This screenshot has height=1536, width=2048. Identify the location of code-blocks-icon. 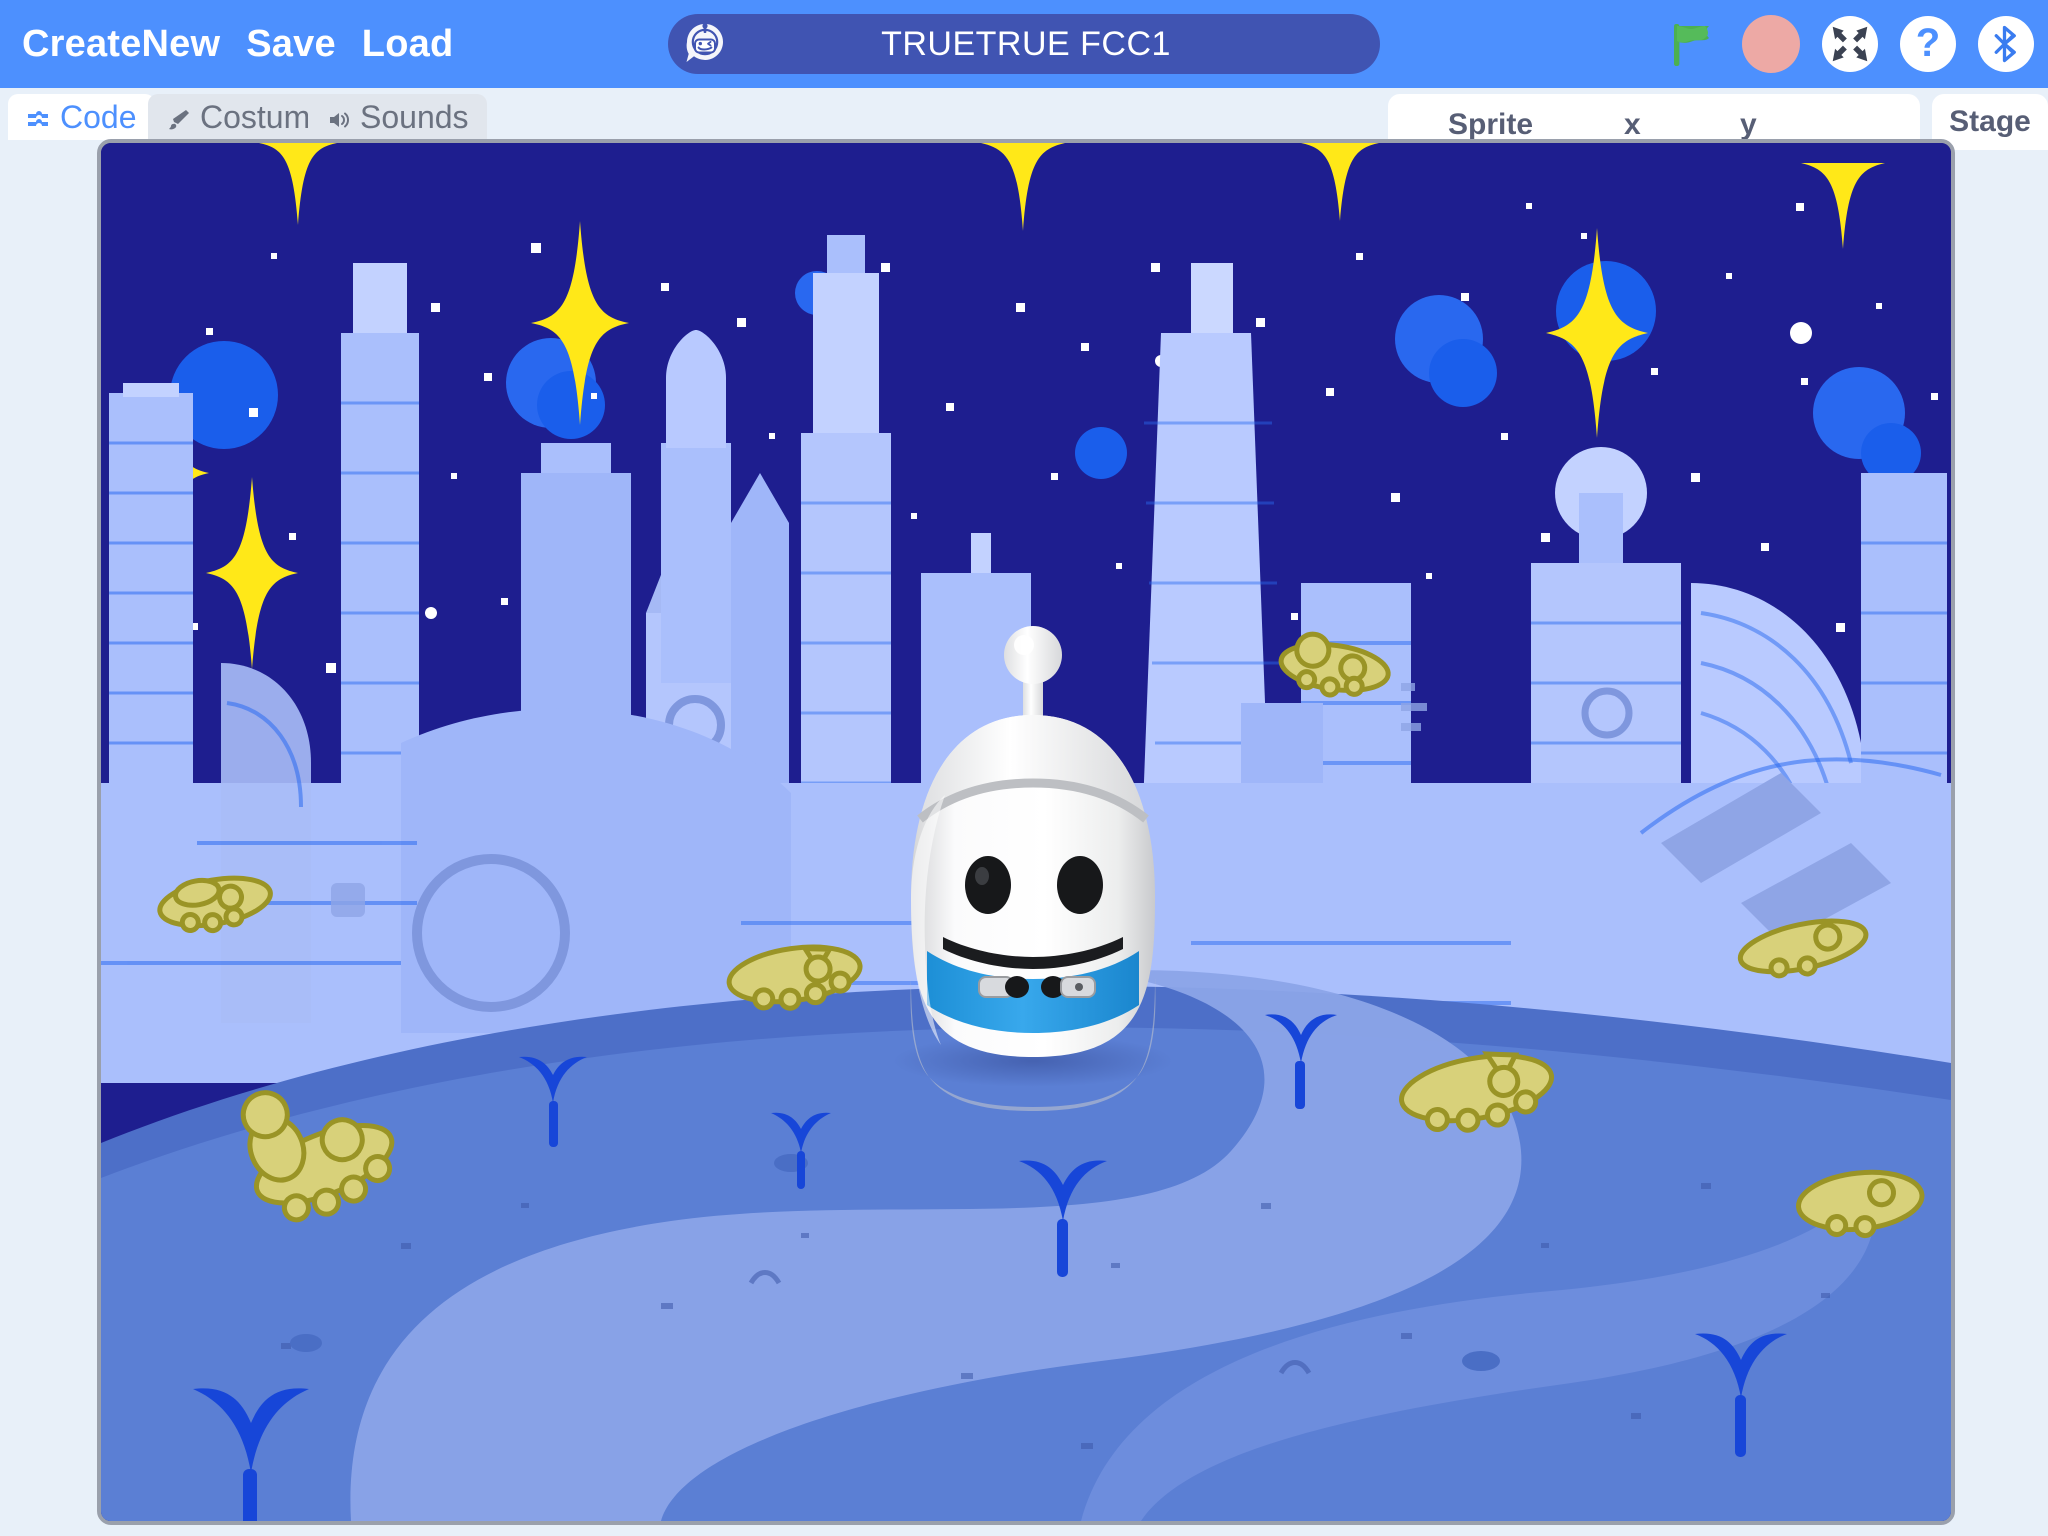
(39, 117).